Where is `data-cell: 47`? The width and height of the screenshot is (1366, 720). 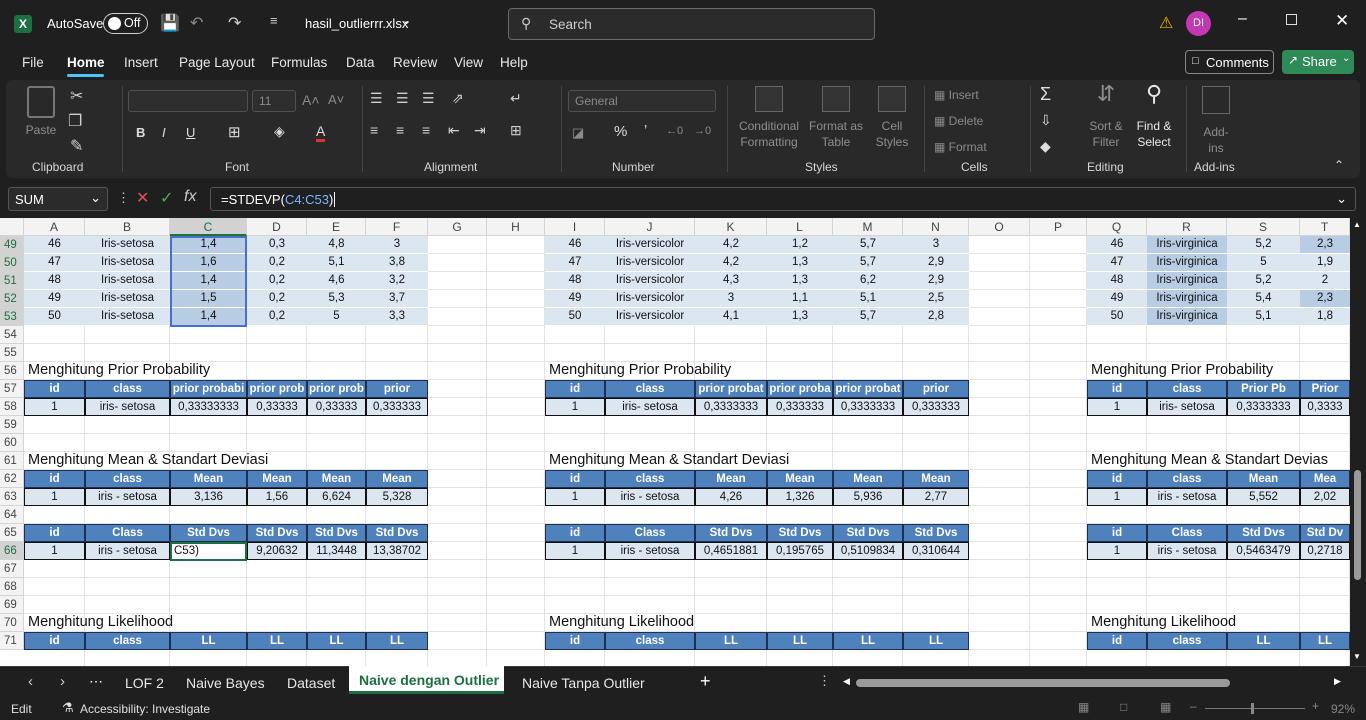
data-cell: 47 is located at coordinates (1117, 263).